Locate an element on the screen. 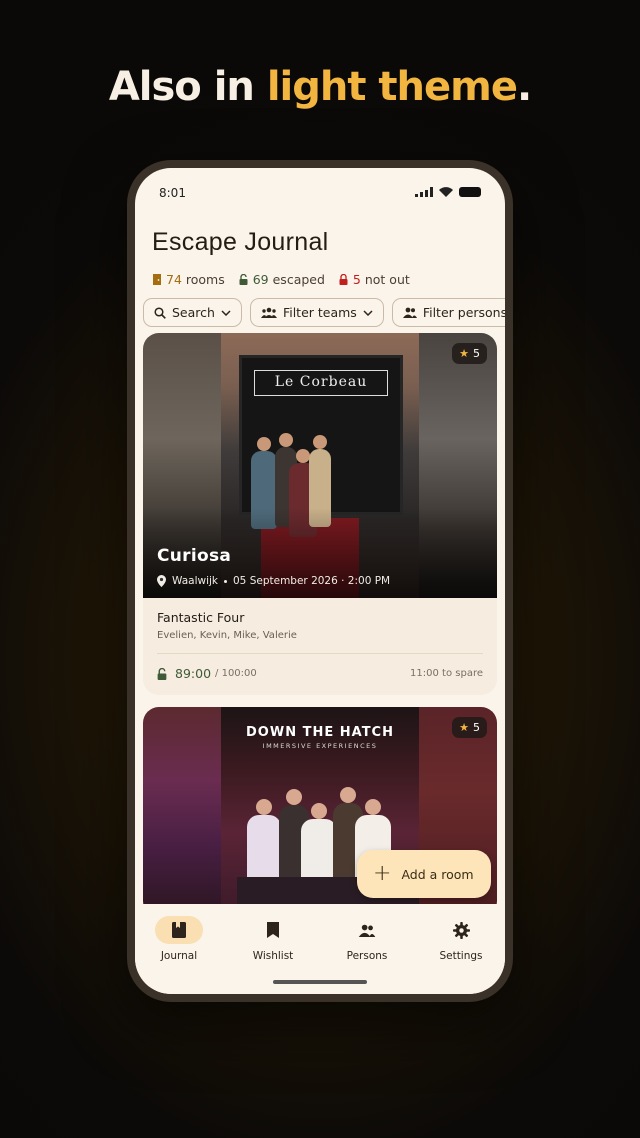 Image resolution: width=640 pixels, height=1138 pixels. nav-persons: Persons is located at coordinates (367, 939).